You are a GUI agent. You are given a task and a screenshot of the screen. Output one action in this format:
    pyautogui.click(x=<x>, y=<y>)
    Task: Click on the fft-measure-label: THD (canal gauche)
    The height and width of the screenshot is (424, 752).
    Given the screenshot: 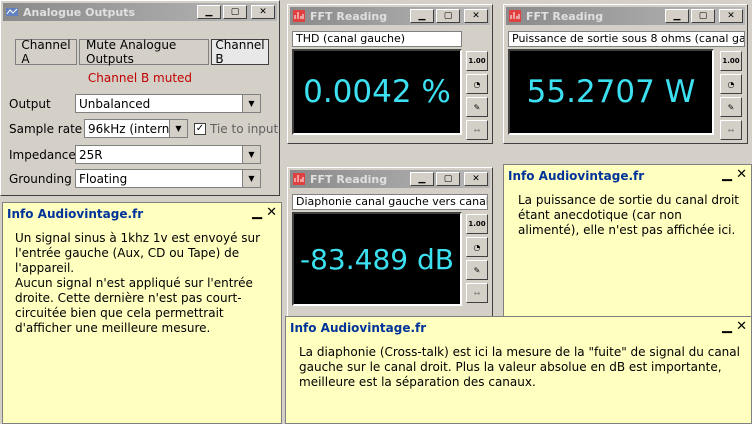 What is the action you would take?
    pyautogui.click(x=377, y=39)
    